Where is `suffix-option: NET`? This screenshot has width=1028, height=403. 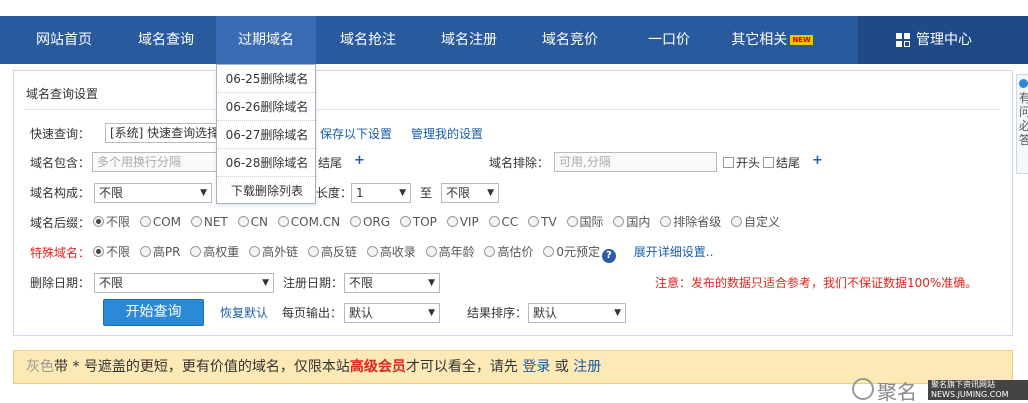 suffix-option: NET is located at coordinates (209, 222).